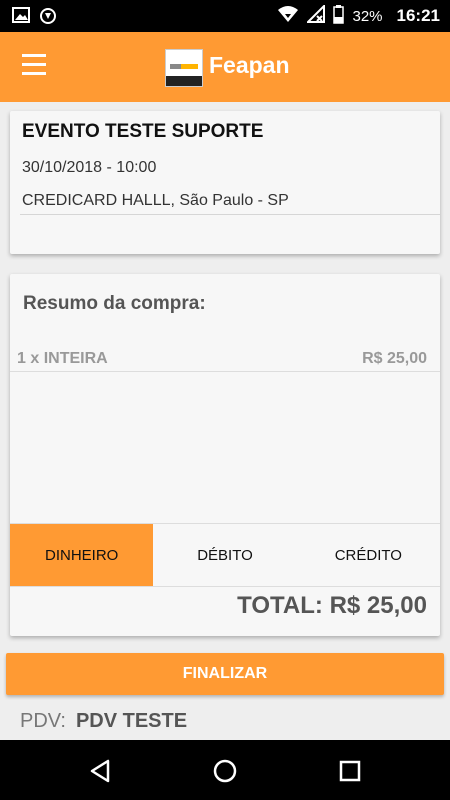  Describe the element at coordinates (155, 200) in the screenshot. I see `event-venue: CREDICARD HALLL, São Paulo - SP` at that location.